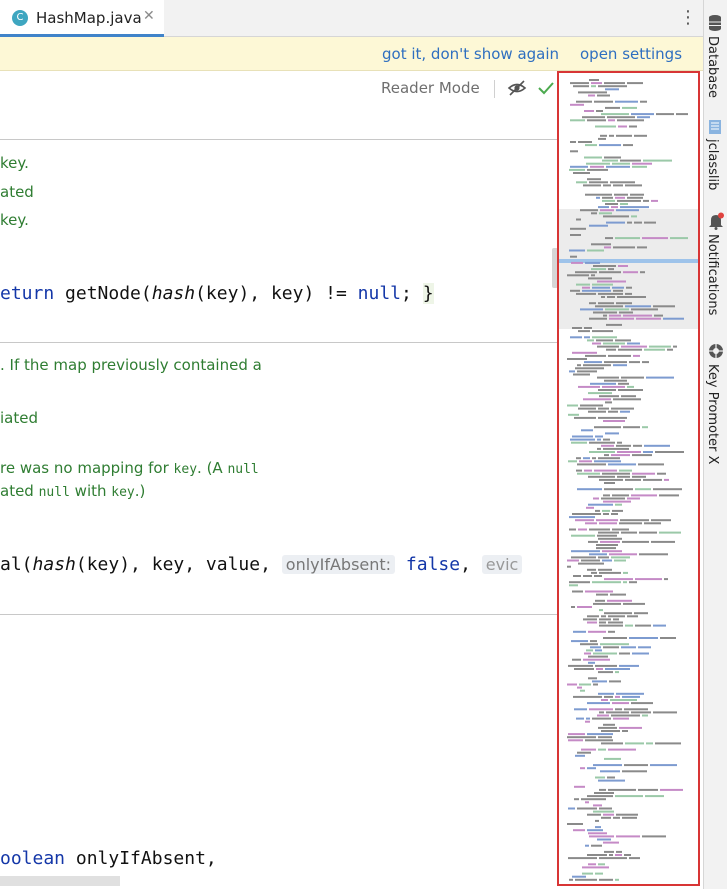 This screenshot has height=889, width=727. What do you see at coordinates (715, 23) in the screenshot?
I see `database-icon` at bounding box center [715, 23].